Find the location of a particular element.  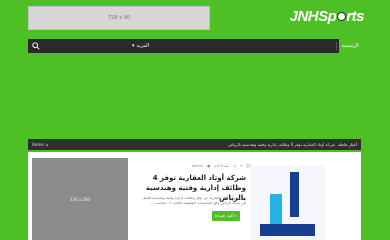

ticker-label: أخبار عاجلة is located at coordinates (347, 144).